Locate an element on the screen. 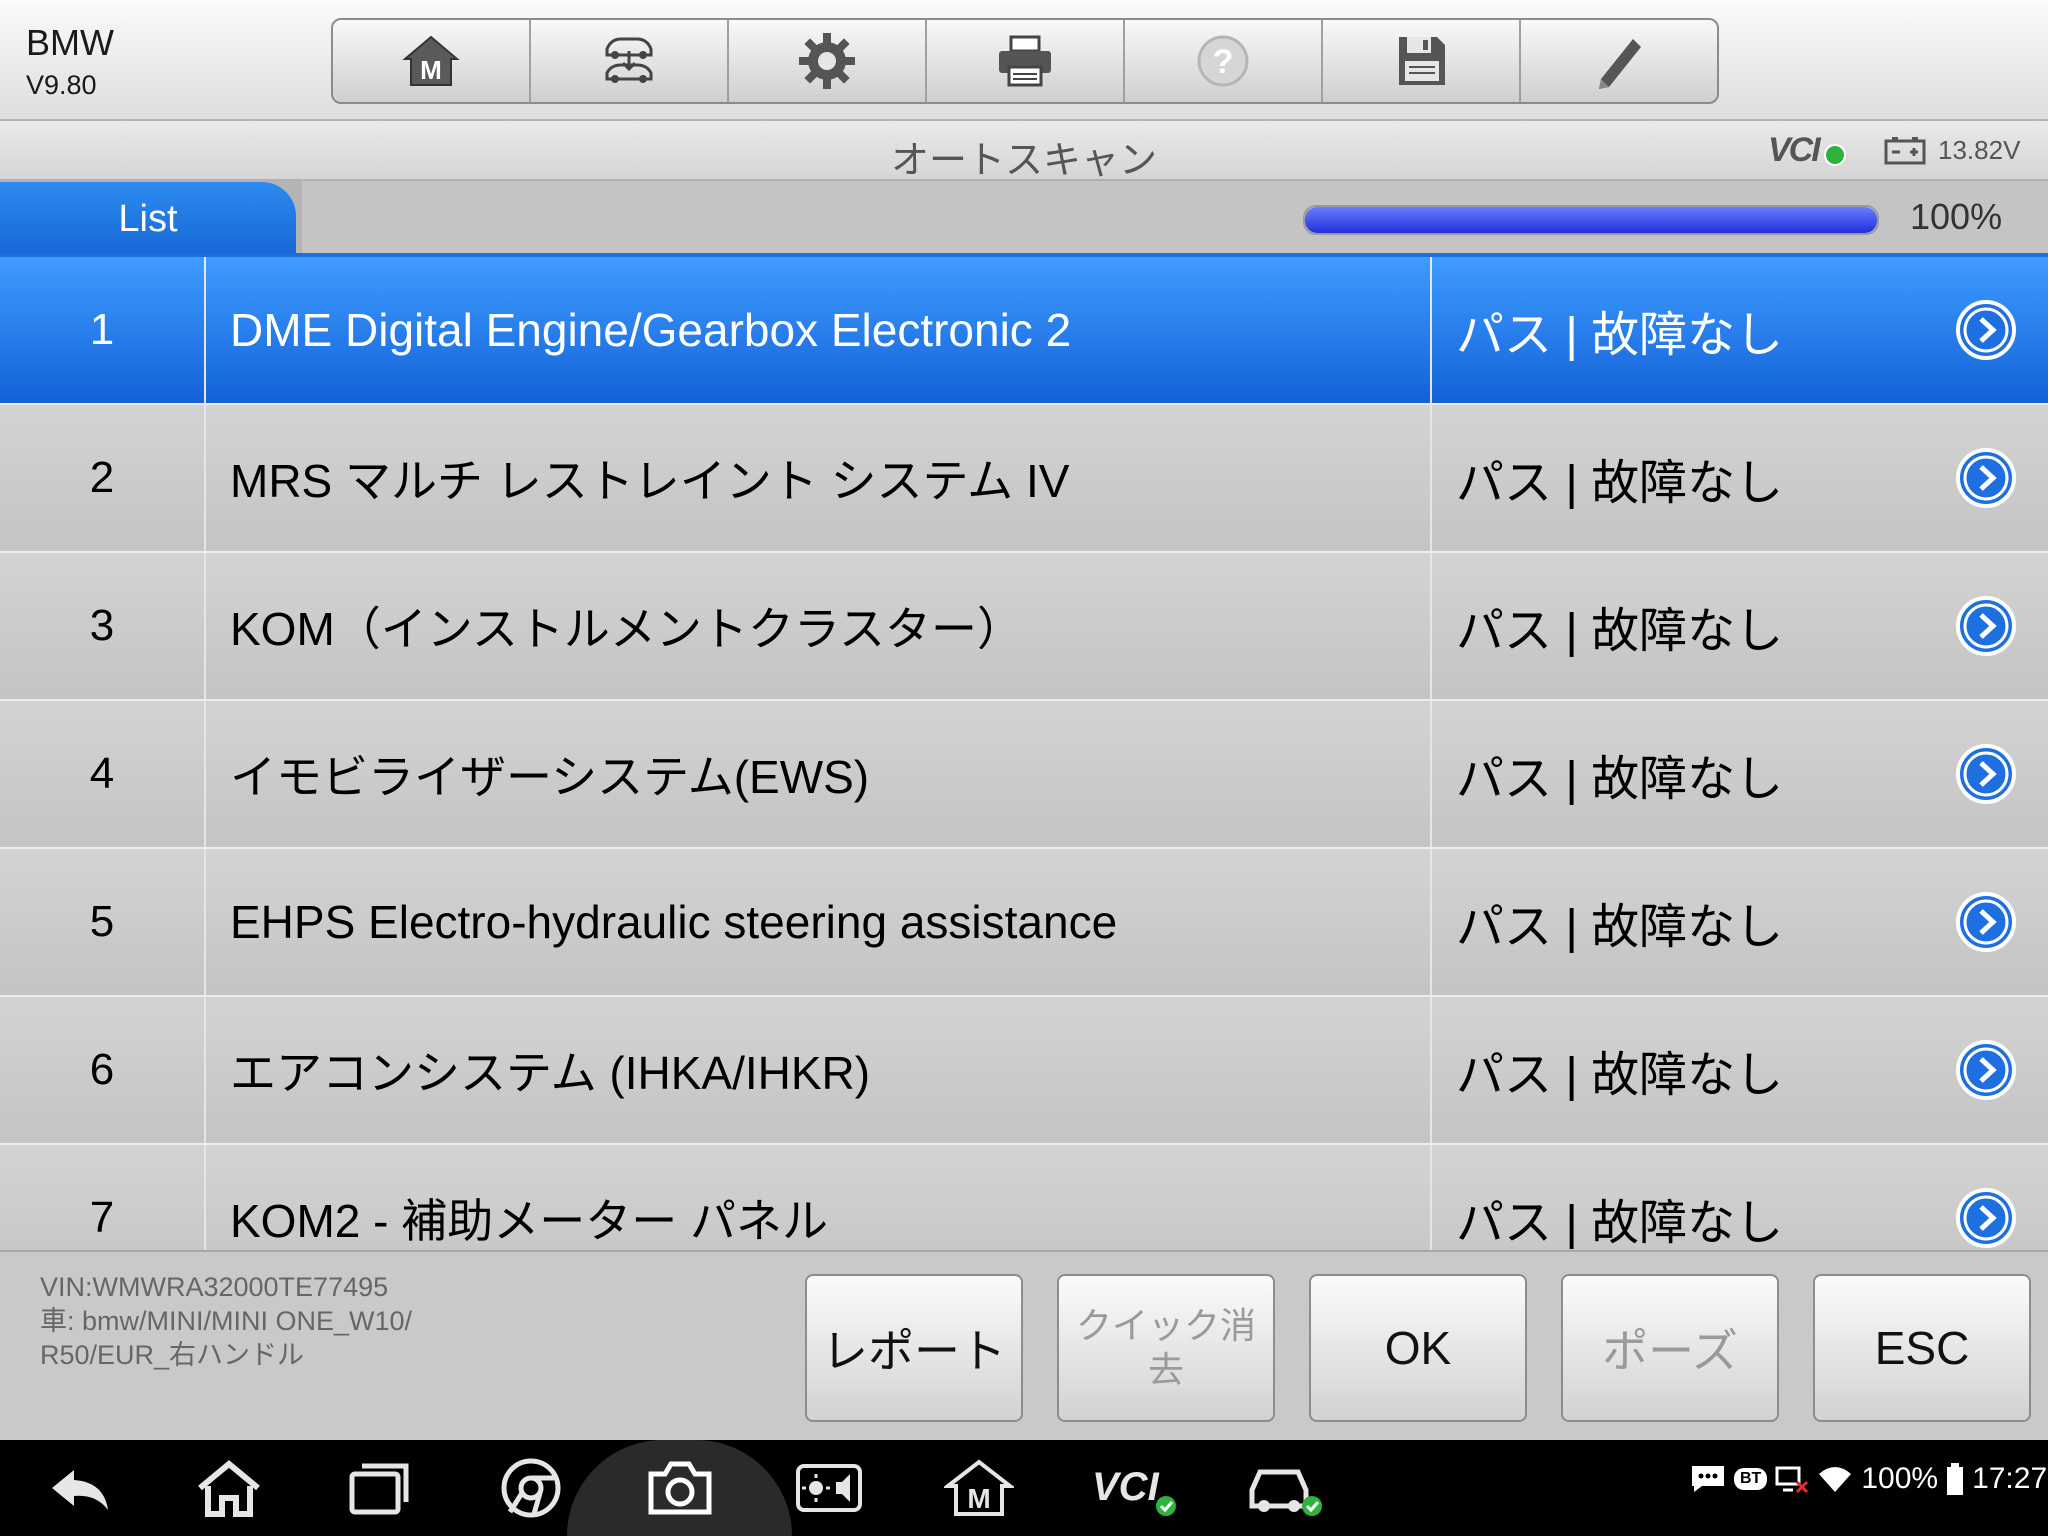  battery-voltage: 13.82V is located at coordinates (1979, 150).